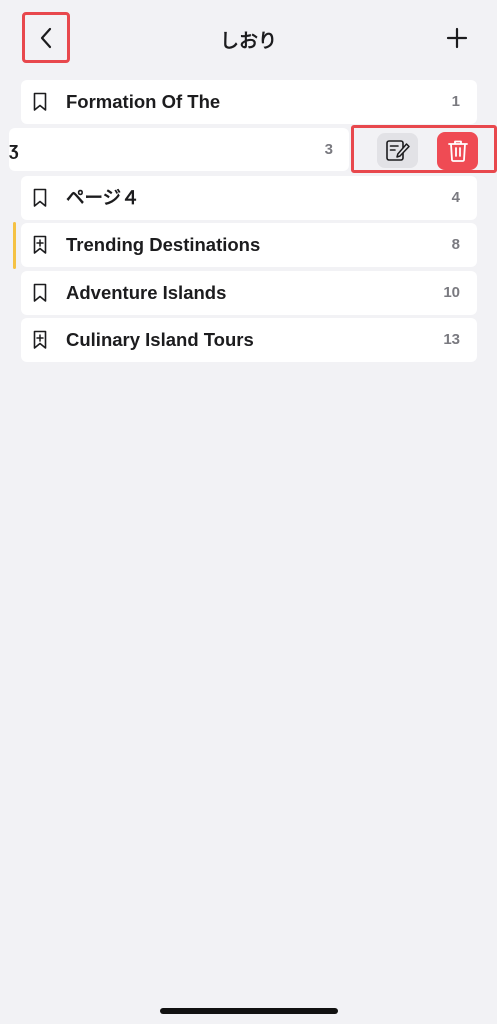 The image size is (497, 1024). Describe the element at coordinates (143, 101) in the screenshot. I see `bookmark-title: Formation Of The` at that location.